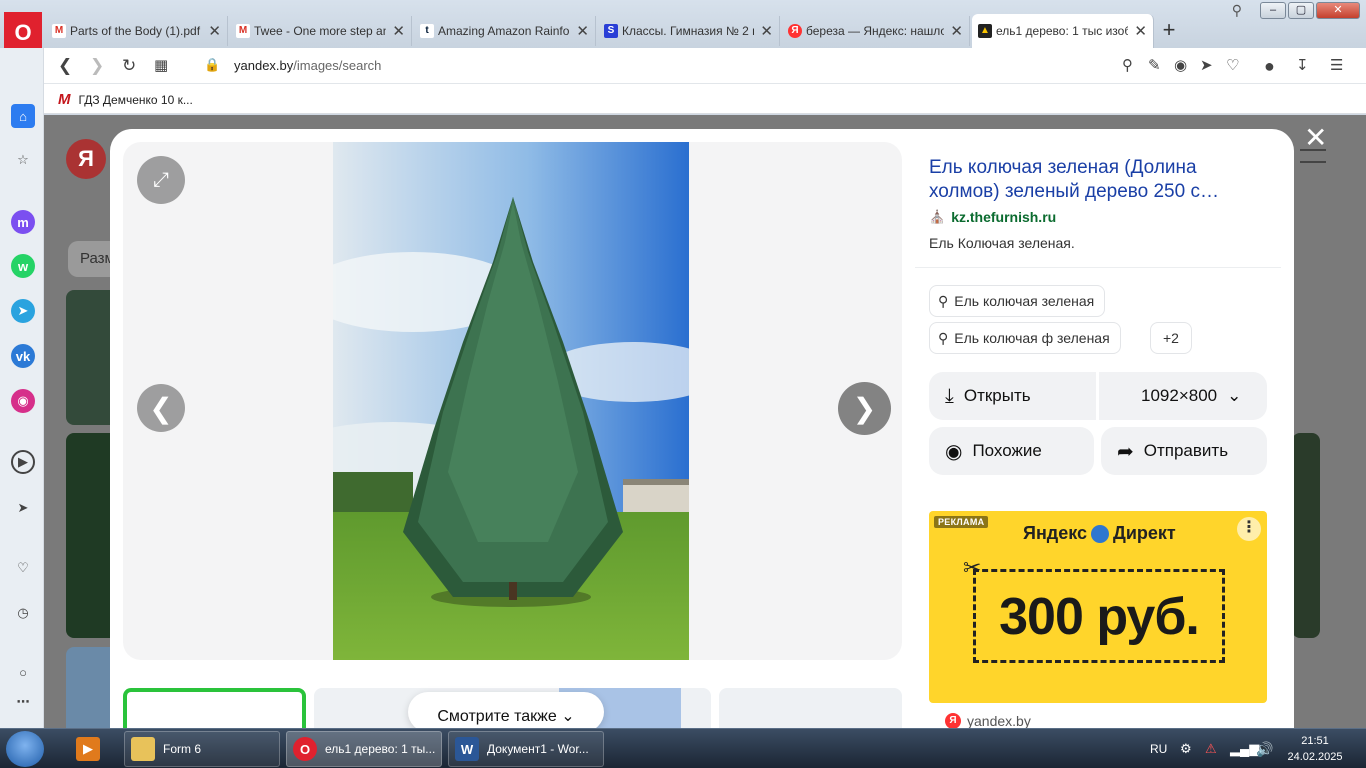  I want to click on taskbar-label: Form 6, so click(182, 749).